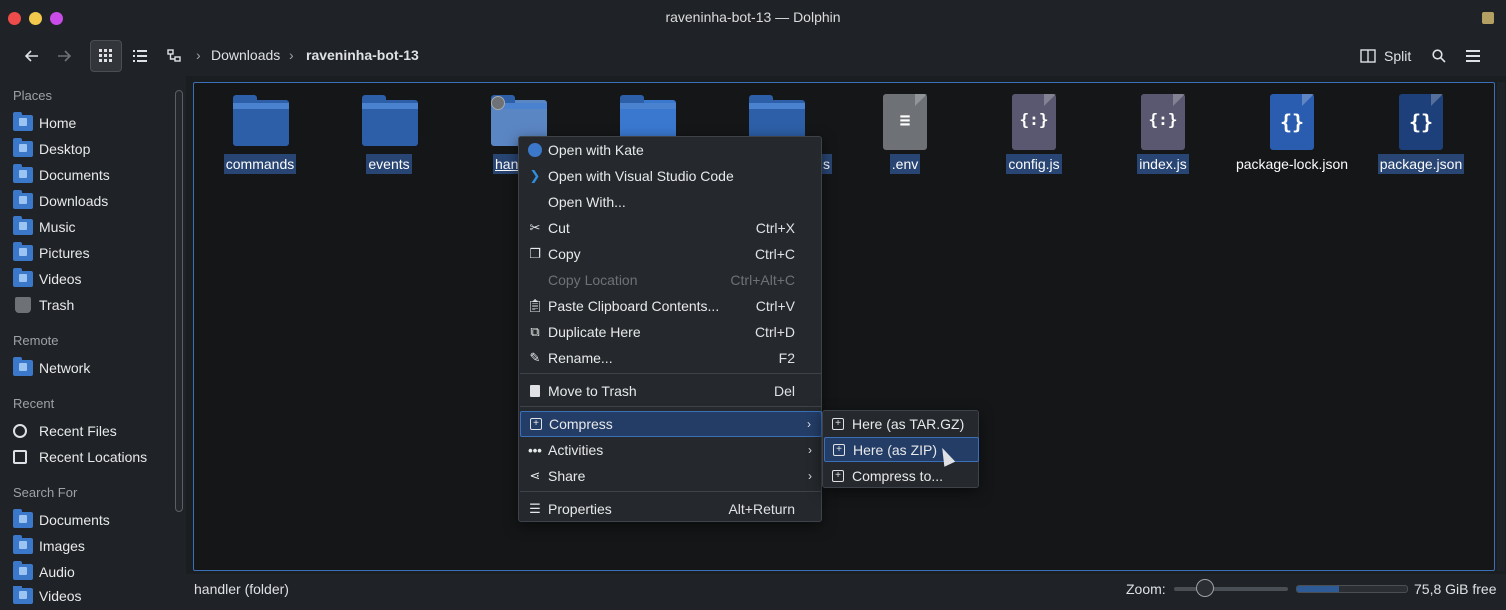  Describe the element at coordinates (1231, 589) in the screenshot. I see `zoom-slider-track` at that location.